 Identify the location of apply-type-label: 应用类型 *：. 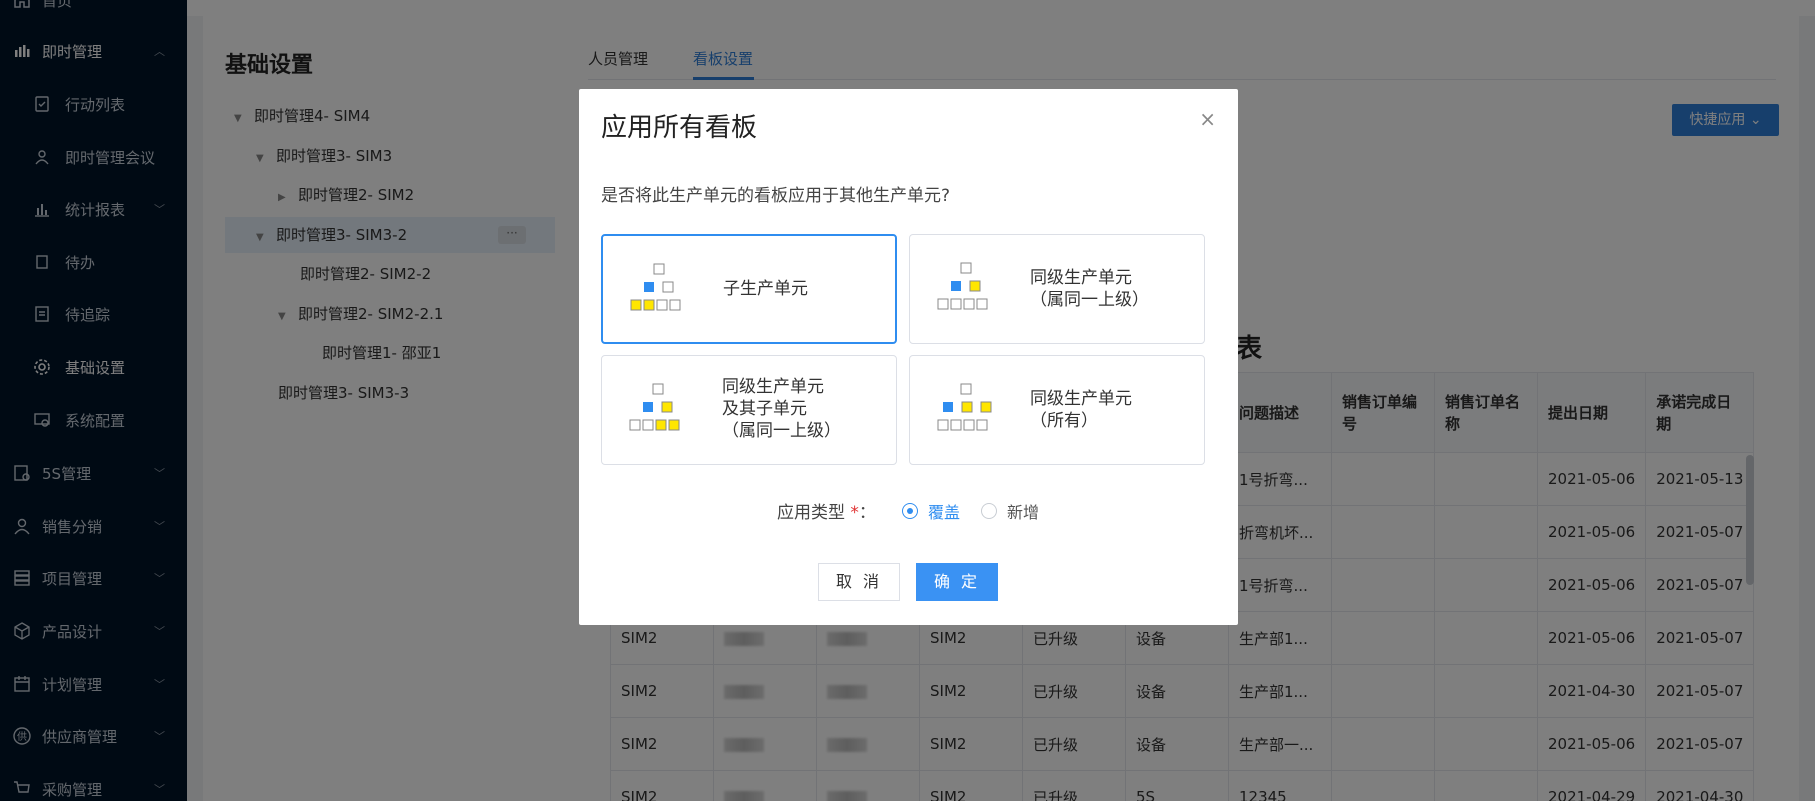
(826, 513).